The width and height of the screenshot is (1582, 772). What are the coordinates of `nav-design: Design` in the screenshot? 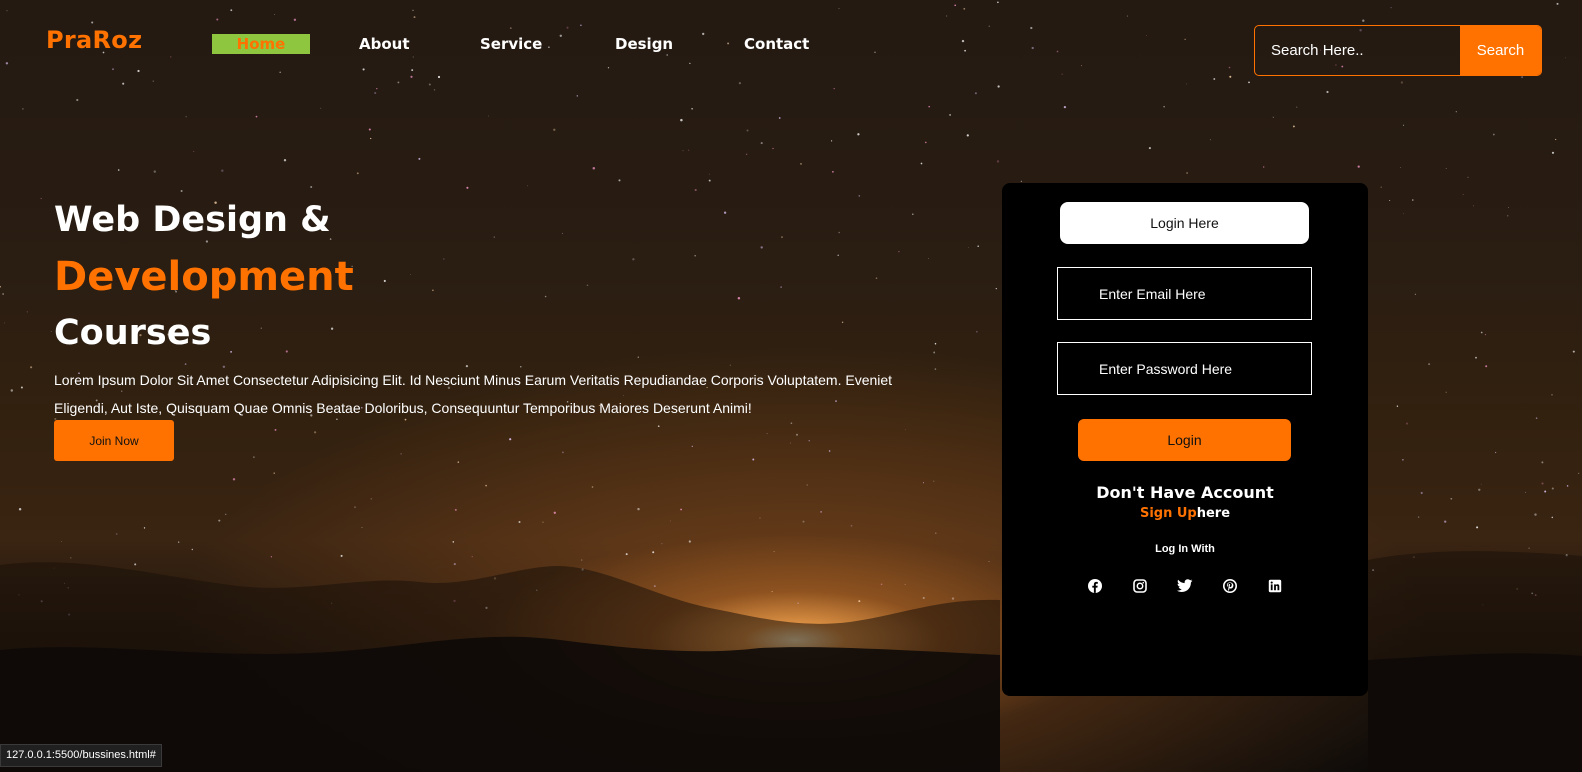 It's located at (644, 44).